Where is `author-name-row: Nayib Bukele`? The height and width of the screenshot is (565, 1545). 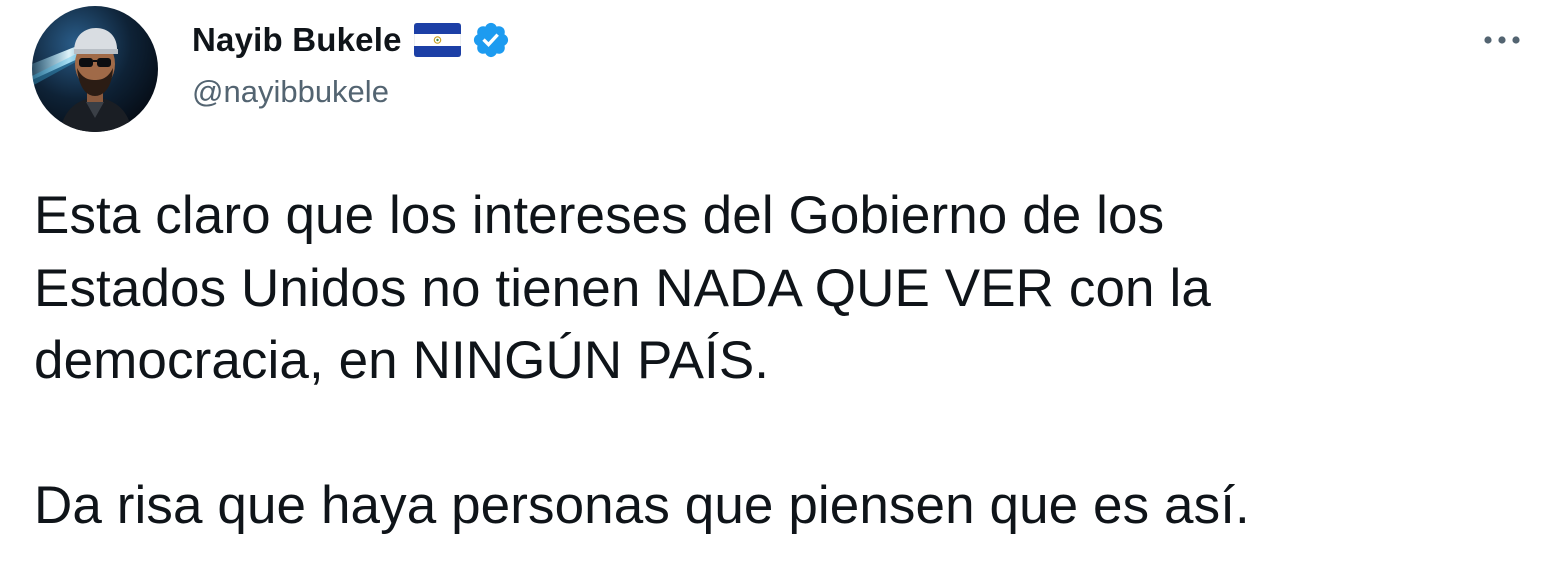 author-name-row: Nayib Bukele is located at coordinates (351, 40).